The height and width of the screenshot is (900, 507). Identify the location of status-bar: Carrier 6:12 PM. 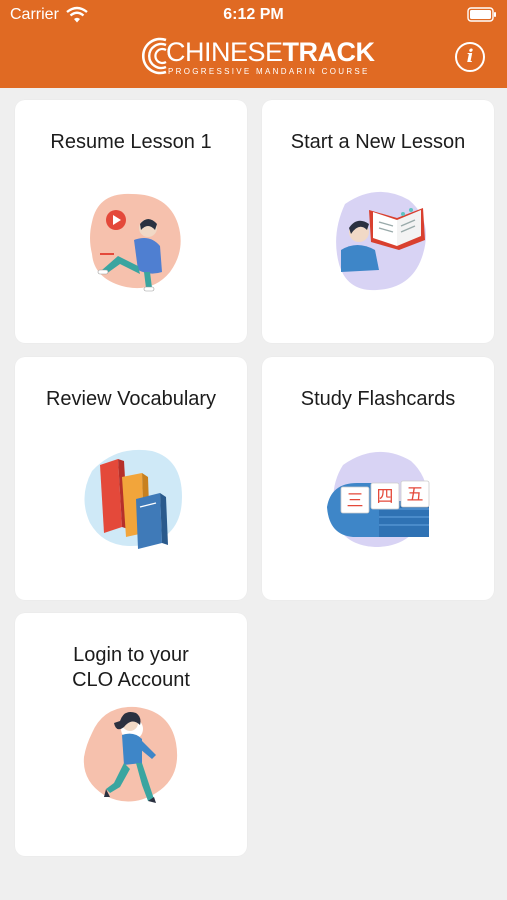
(253, 15).